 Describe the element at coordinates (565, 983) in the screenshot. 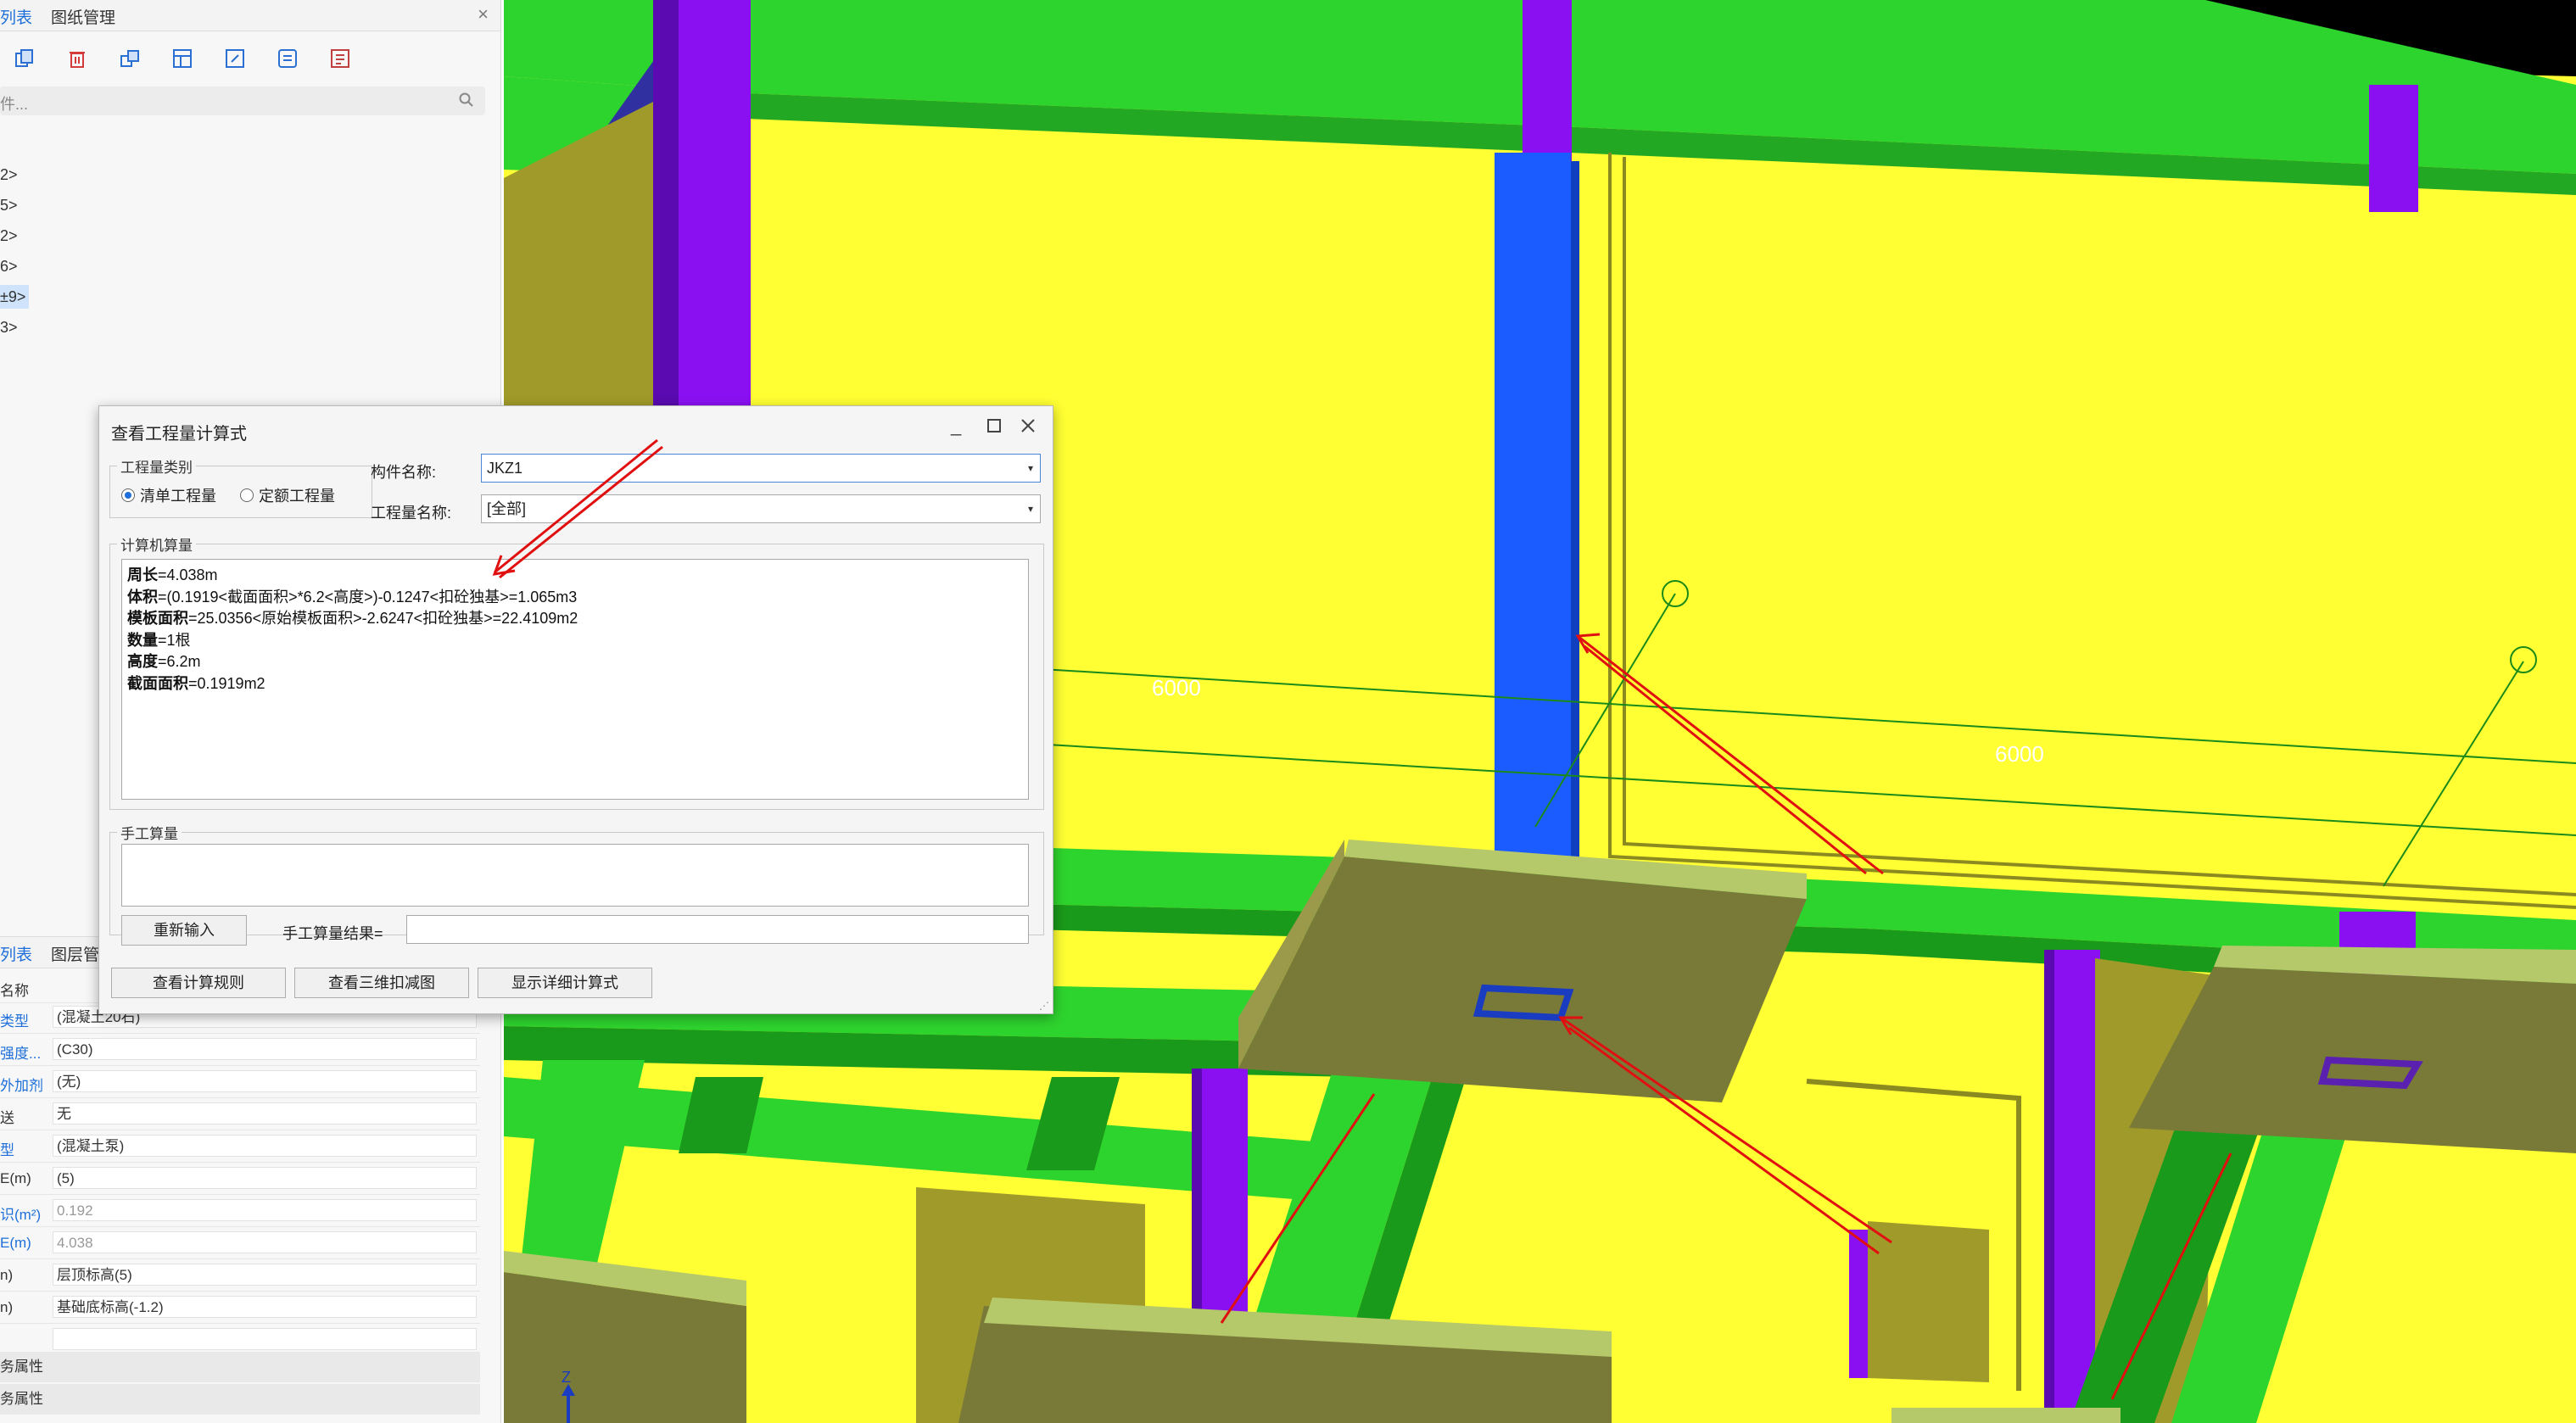

I see `show-detailed-formula-button: 显示详细计算式` at that location.